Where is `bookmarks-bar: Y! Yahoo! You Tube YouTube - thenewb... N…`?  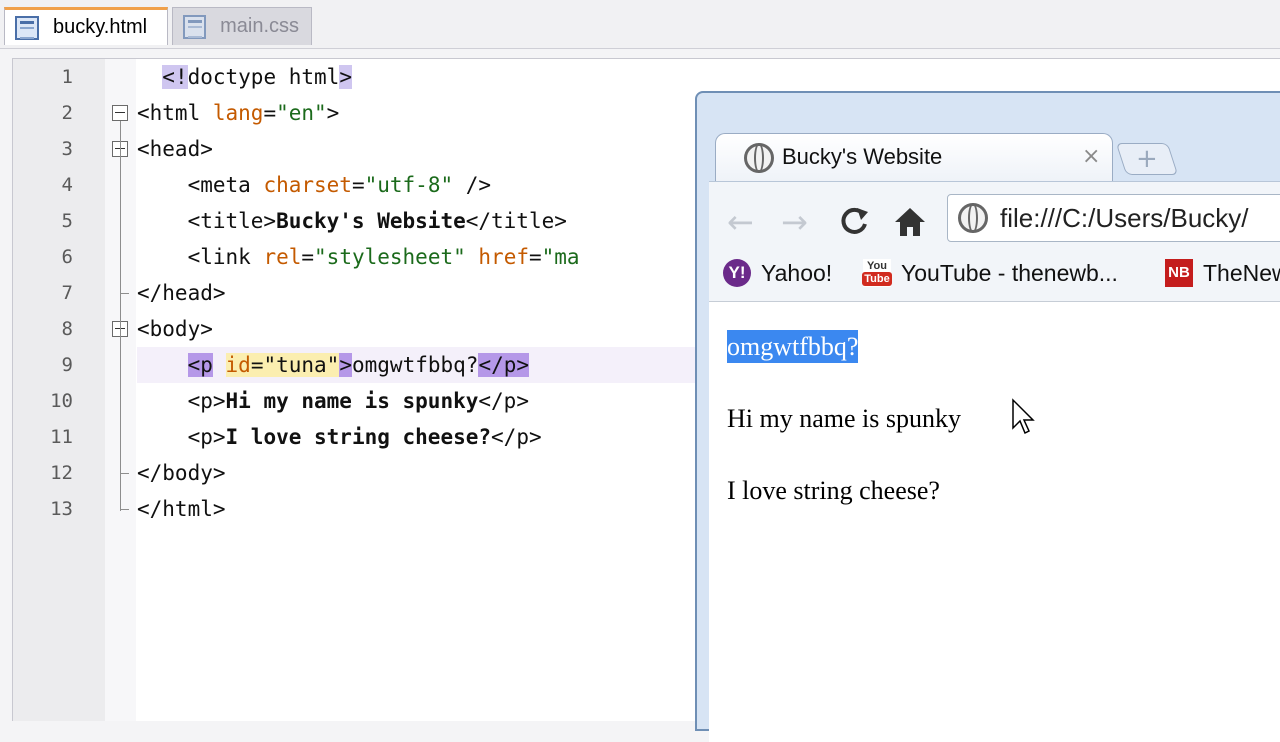 bookmarks-bar: Y! Yahoo! You Tube YouTube - thenewb... N… is located at coordinates (994, 273).